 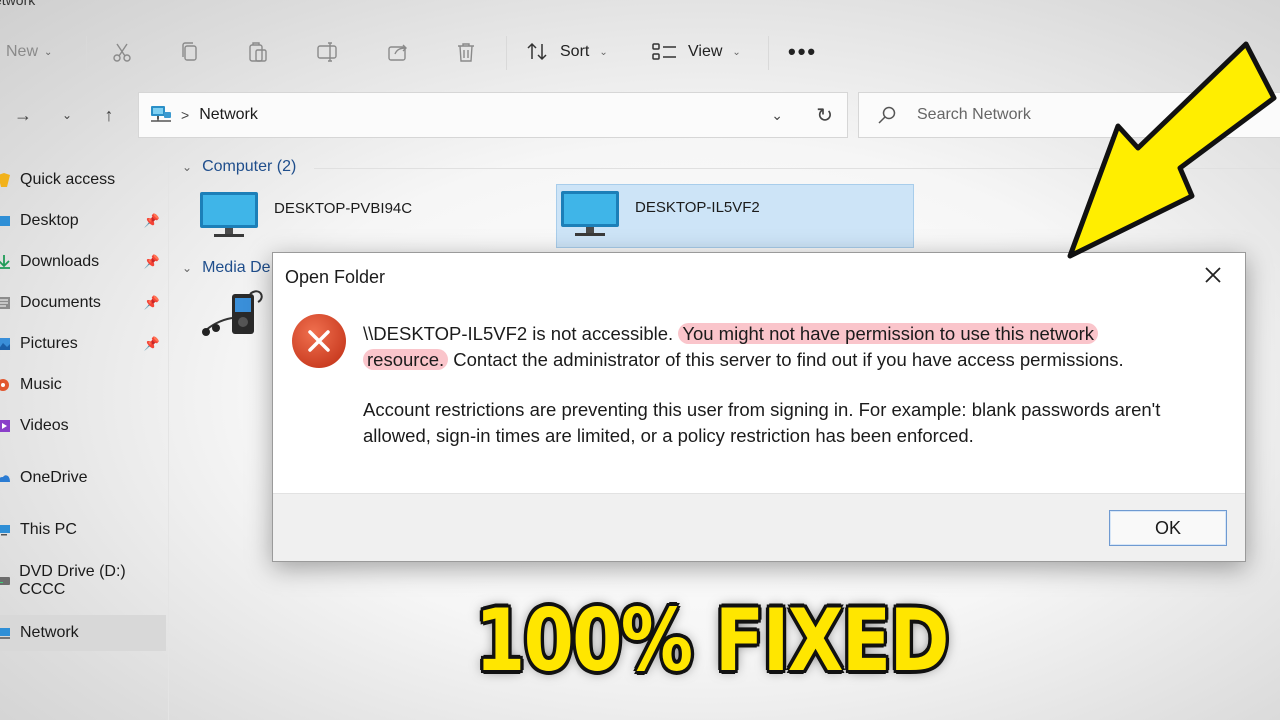 I want to click on cut-icon, so click(x=122, y=52).